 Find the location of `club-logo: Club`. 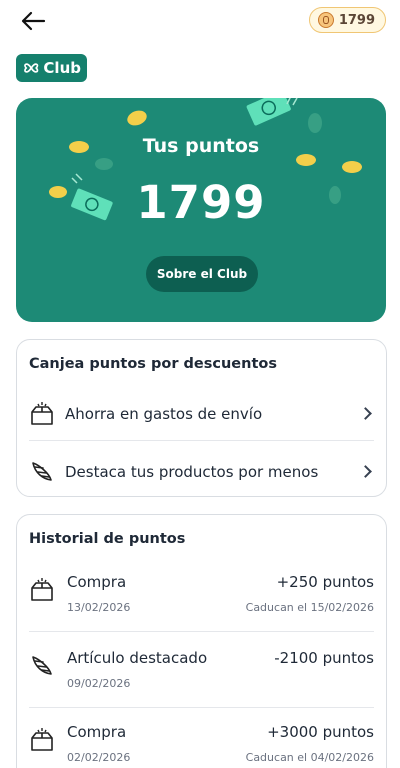

club-logo: Club is located at coordinates (51, 68).